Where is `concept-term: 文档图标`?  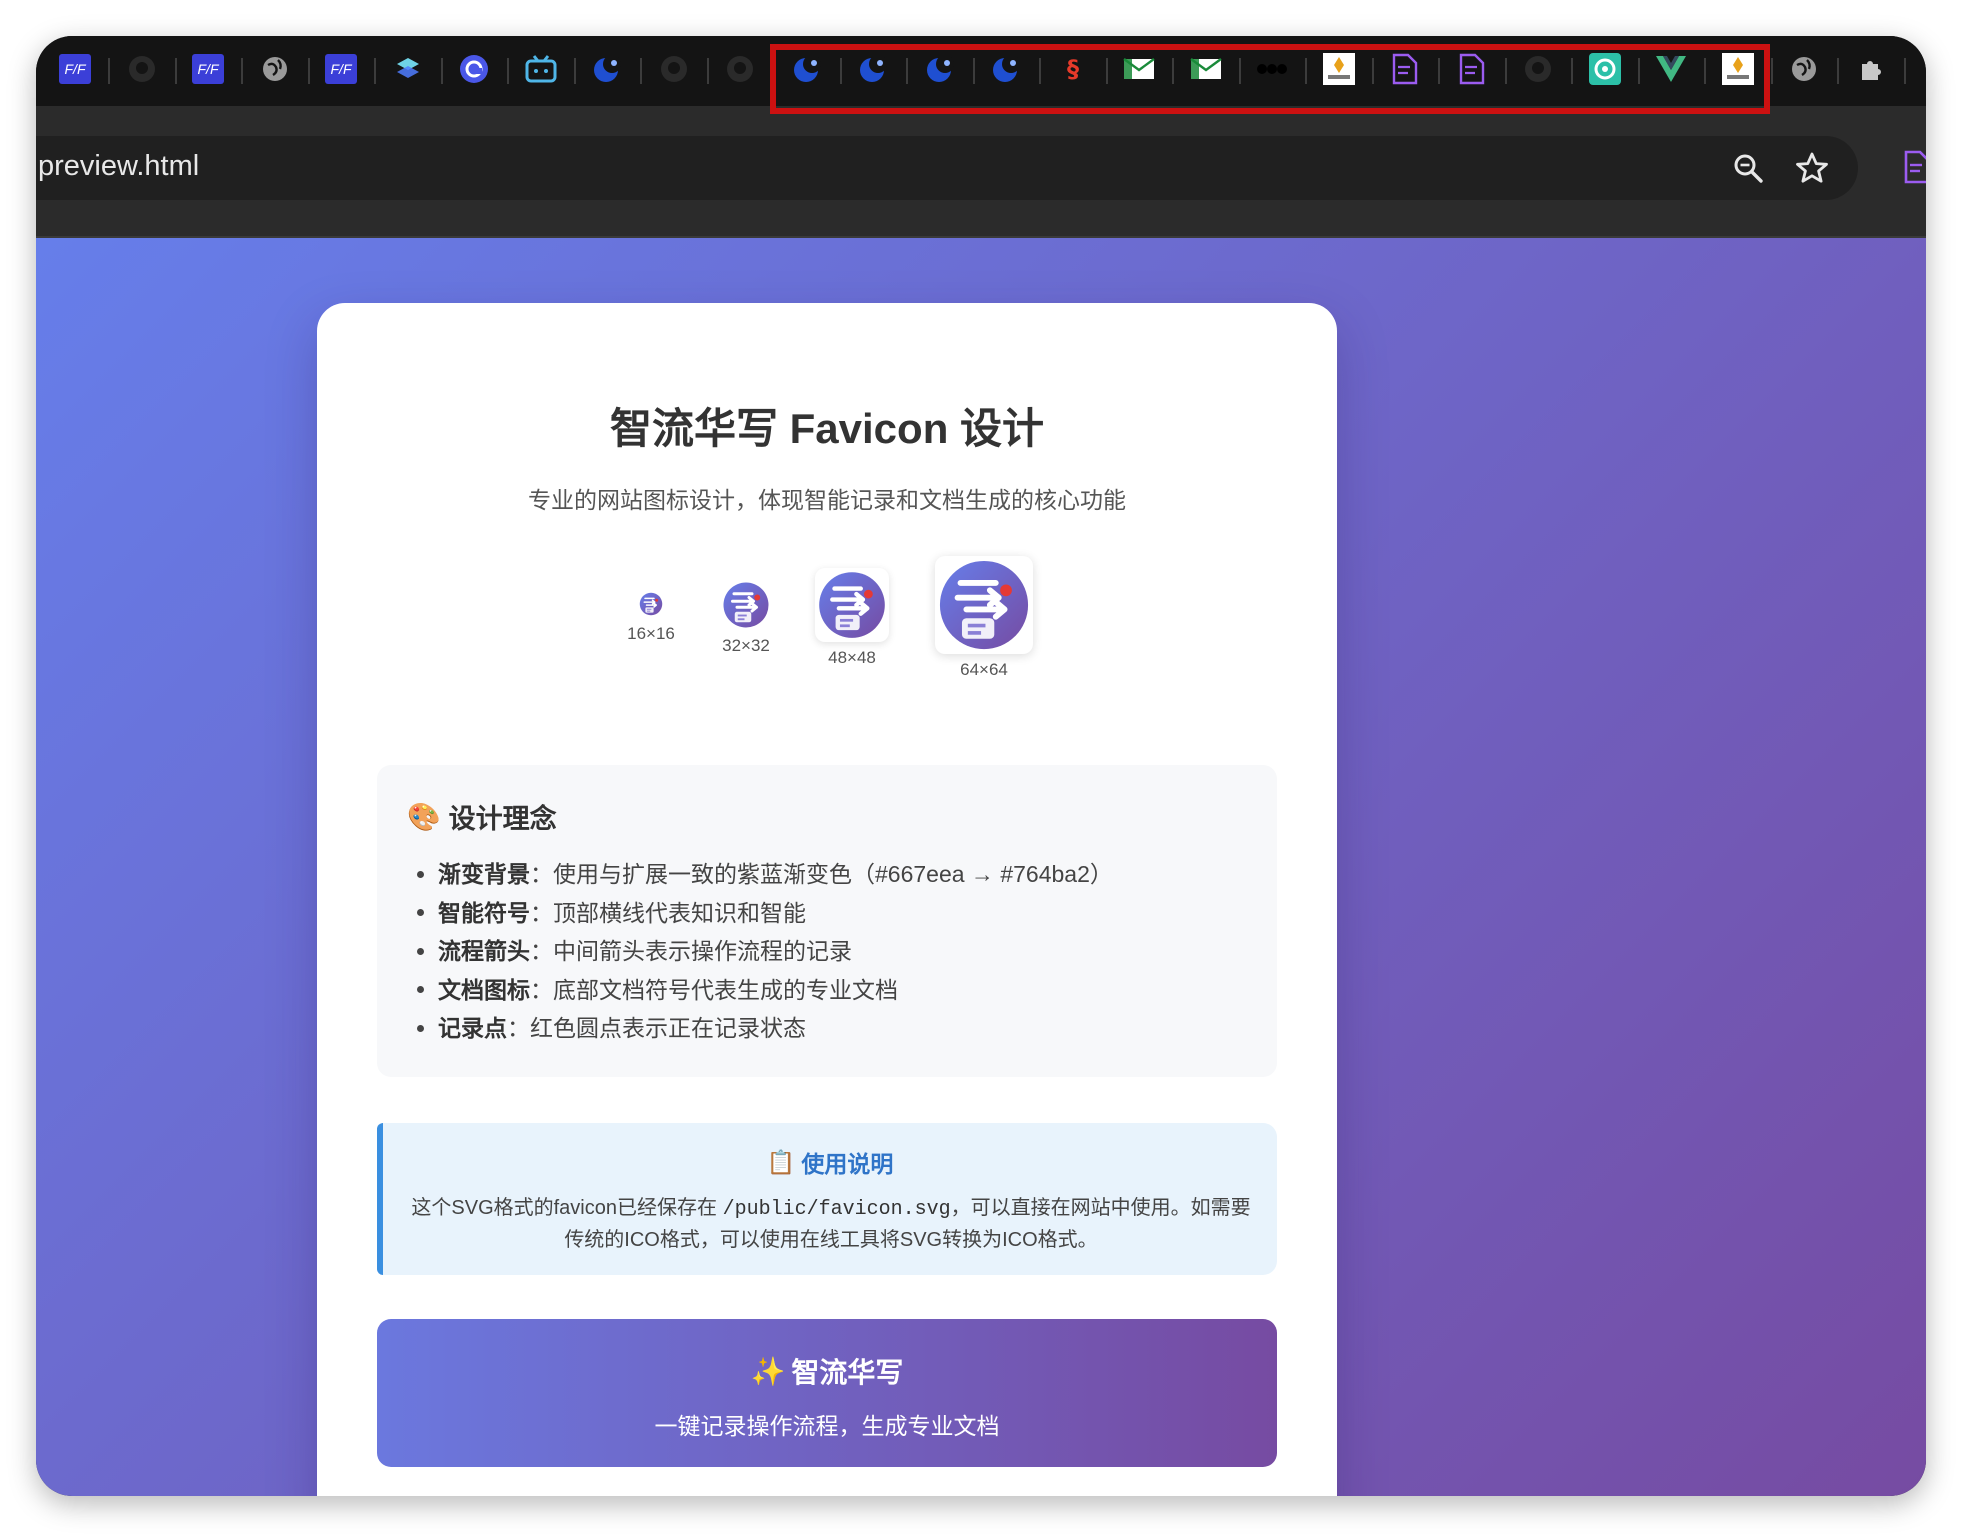
concept-term: 文档图标 is located at coordinates (484, 989).